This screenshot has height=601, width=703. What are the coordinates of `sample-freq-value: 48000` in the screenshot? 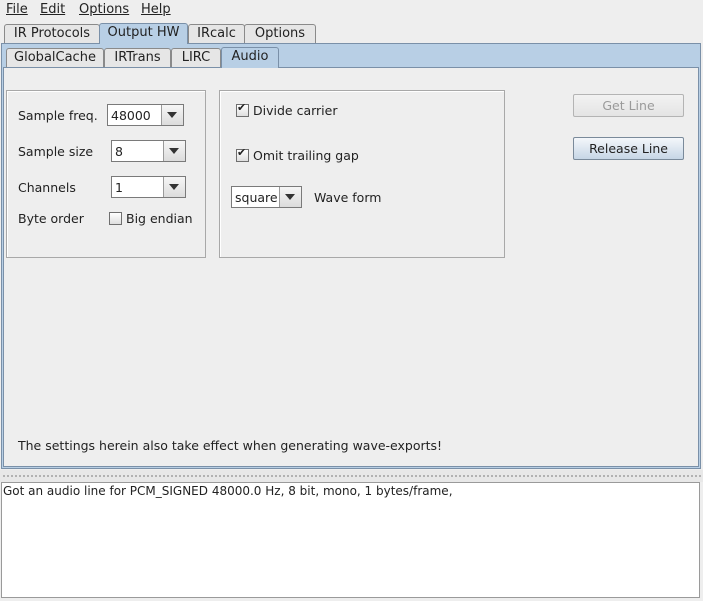 It's located at (131, 115).